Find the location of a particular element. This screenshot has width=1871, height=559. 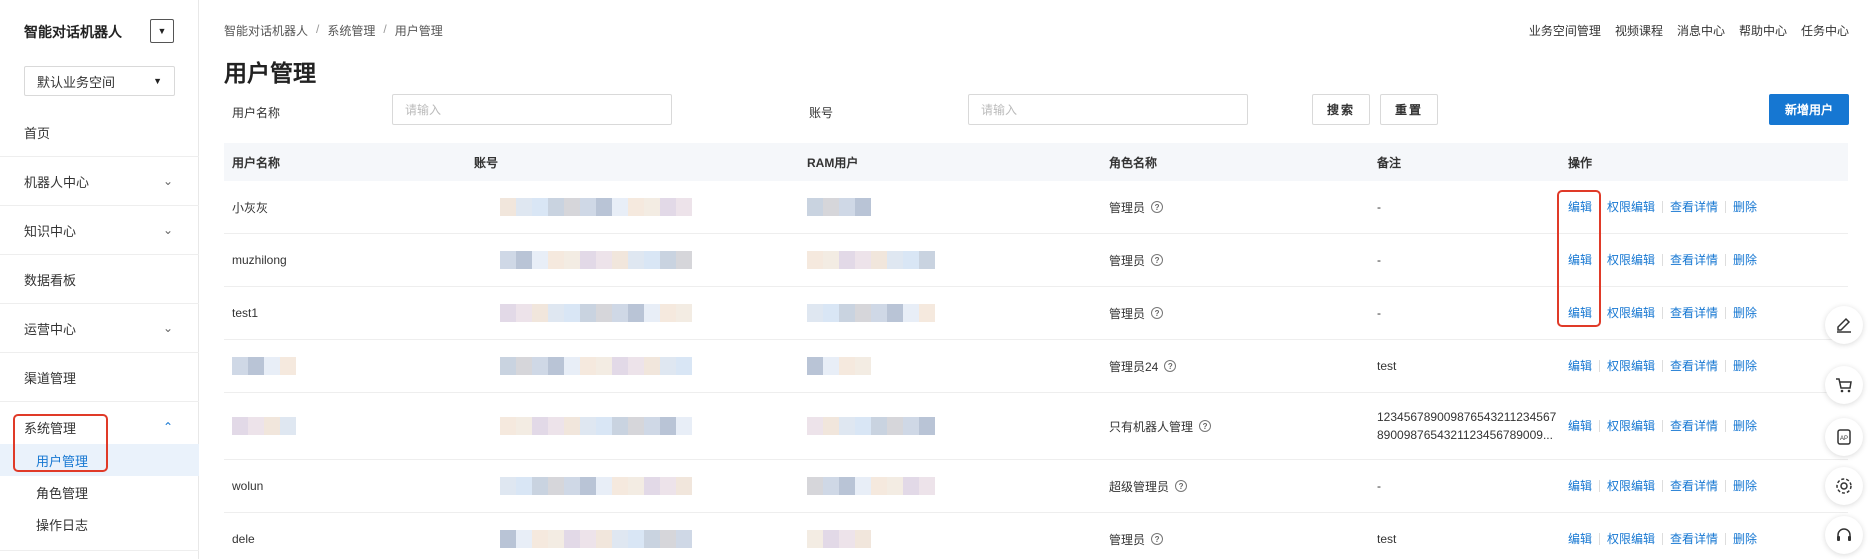

username-cell is located at coordinates (345, 426).